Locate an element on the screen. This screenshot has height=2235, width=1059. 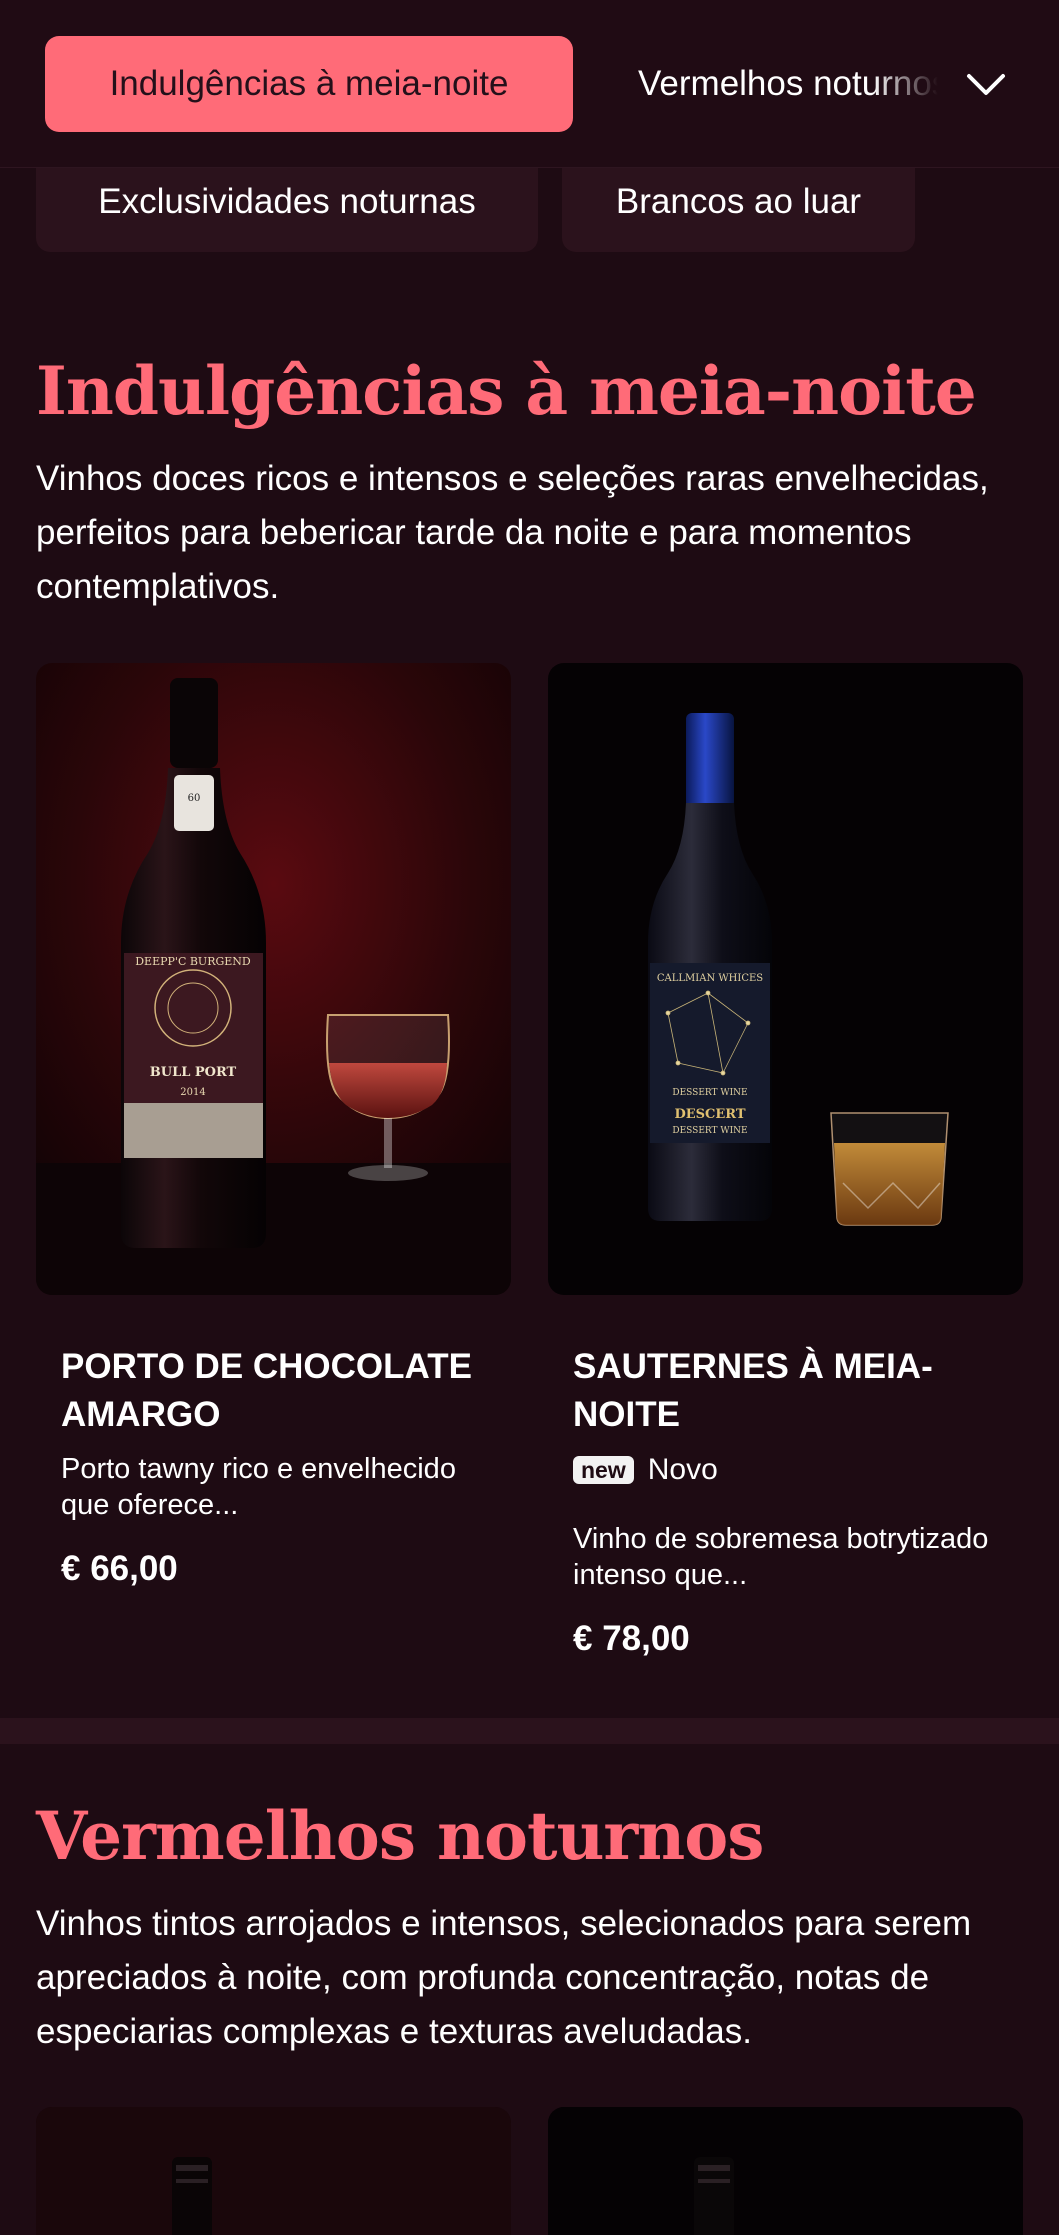
label-line4: DESSERT WINE is located at coordinates (709, 1131).